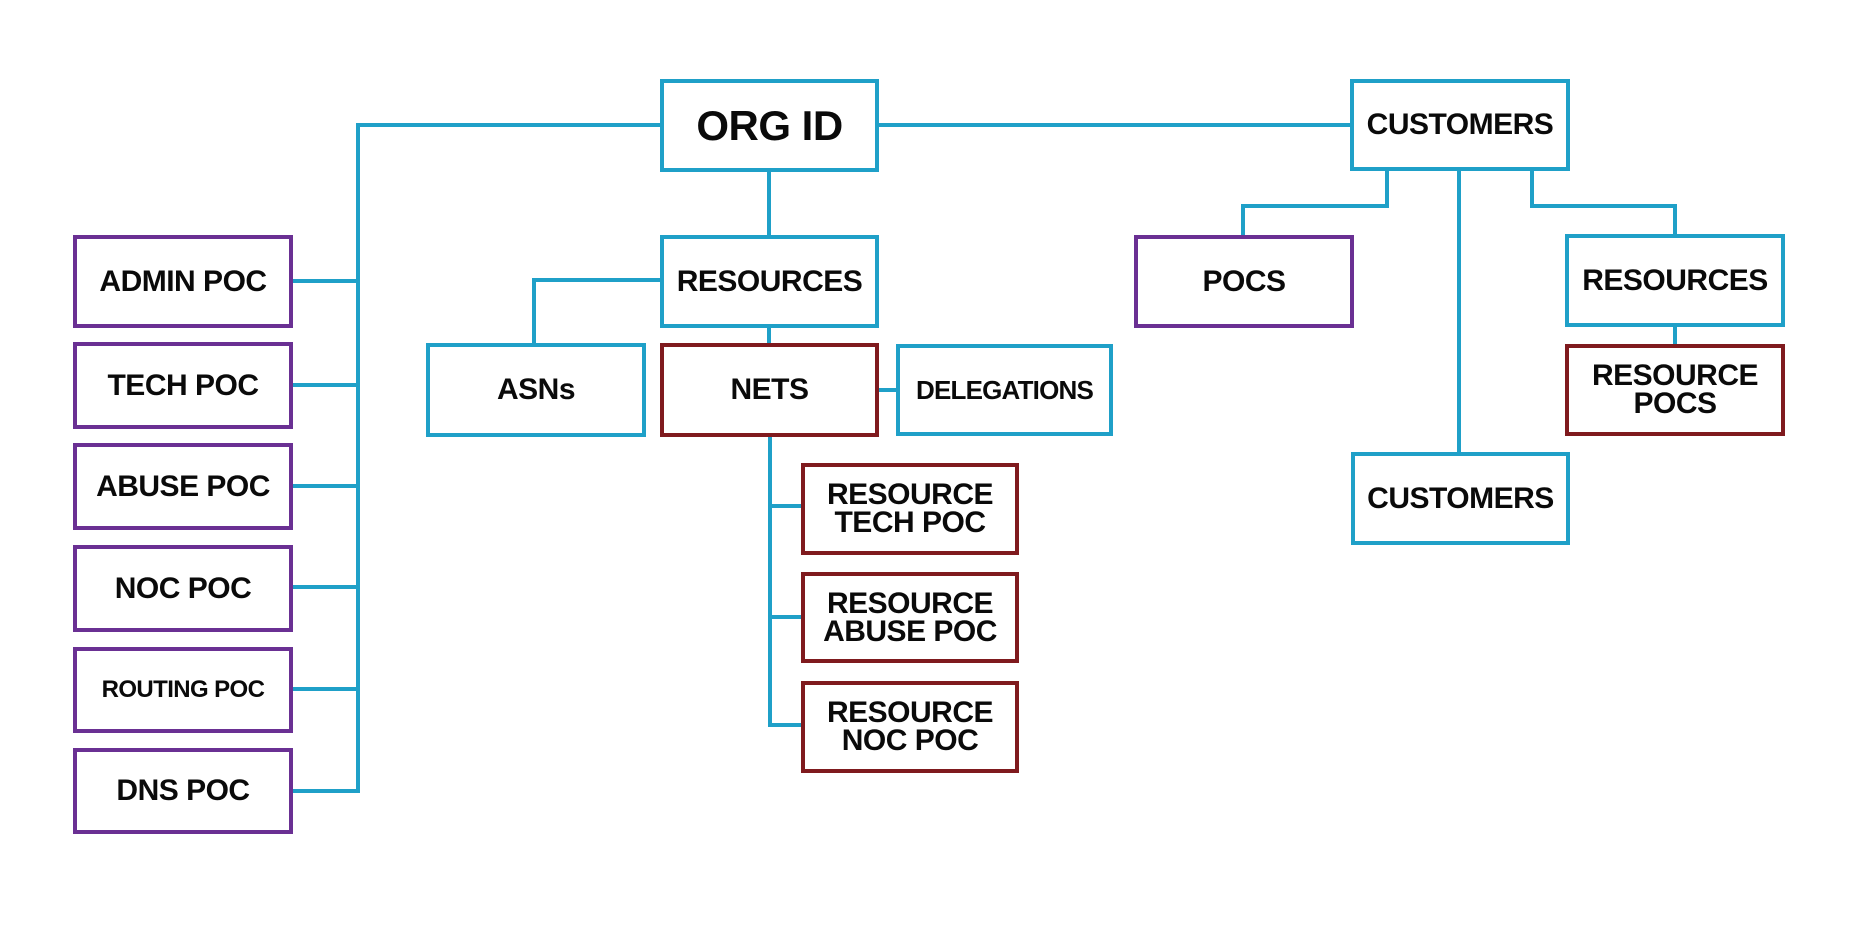  I want to click on node-dns-poc: DNS POC, so click(183, 791).